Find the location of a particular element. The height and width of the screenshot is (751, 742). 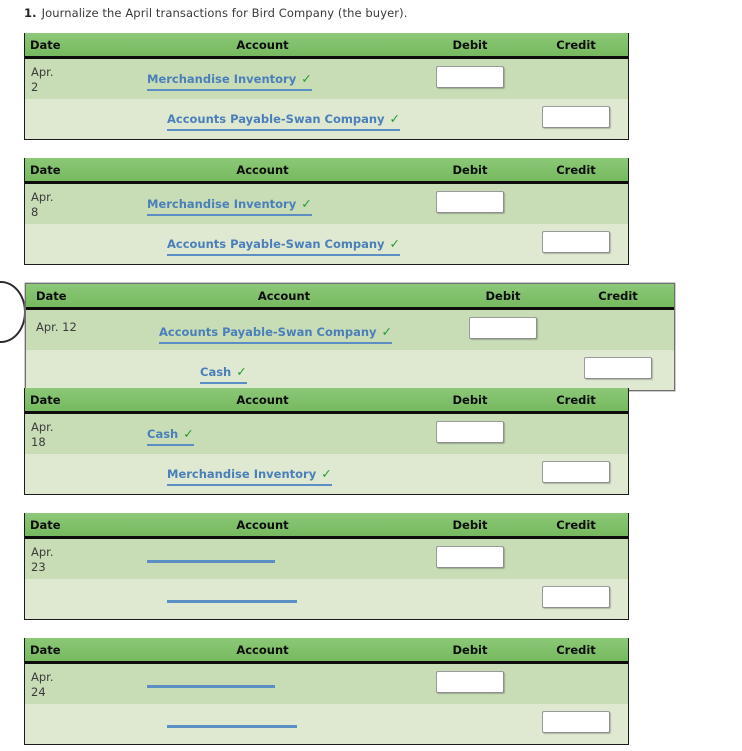

cell-date: Apr. 18 is located at coordinates (67, 434).